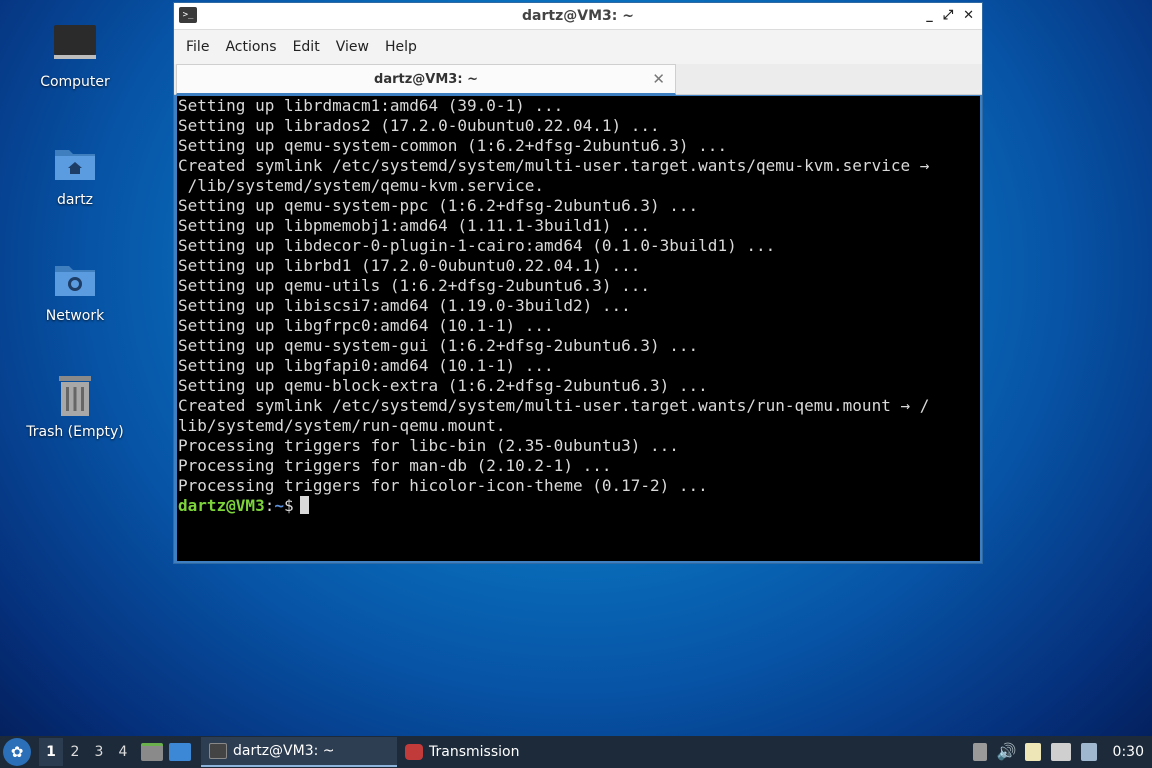 The width and height of the screenshot is (1152, 768). I want to click on terminal-icon, so click(218, 751).